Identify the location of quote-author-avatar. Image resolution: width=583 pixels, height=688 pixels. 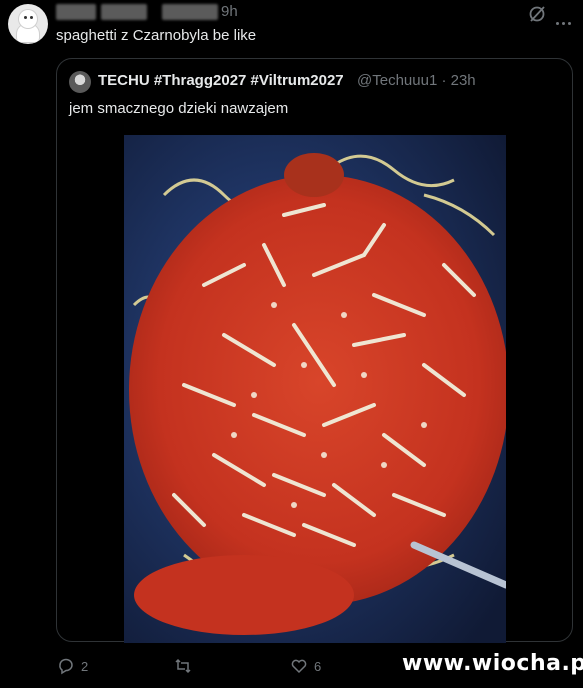
(80, 82).